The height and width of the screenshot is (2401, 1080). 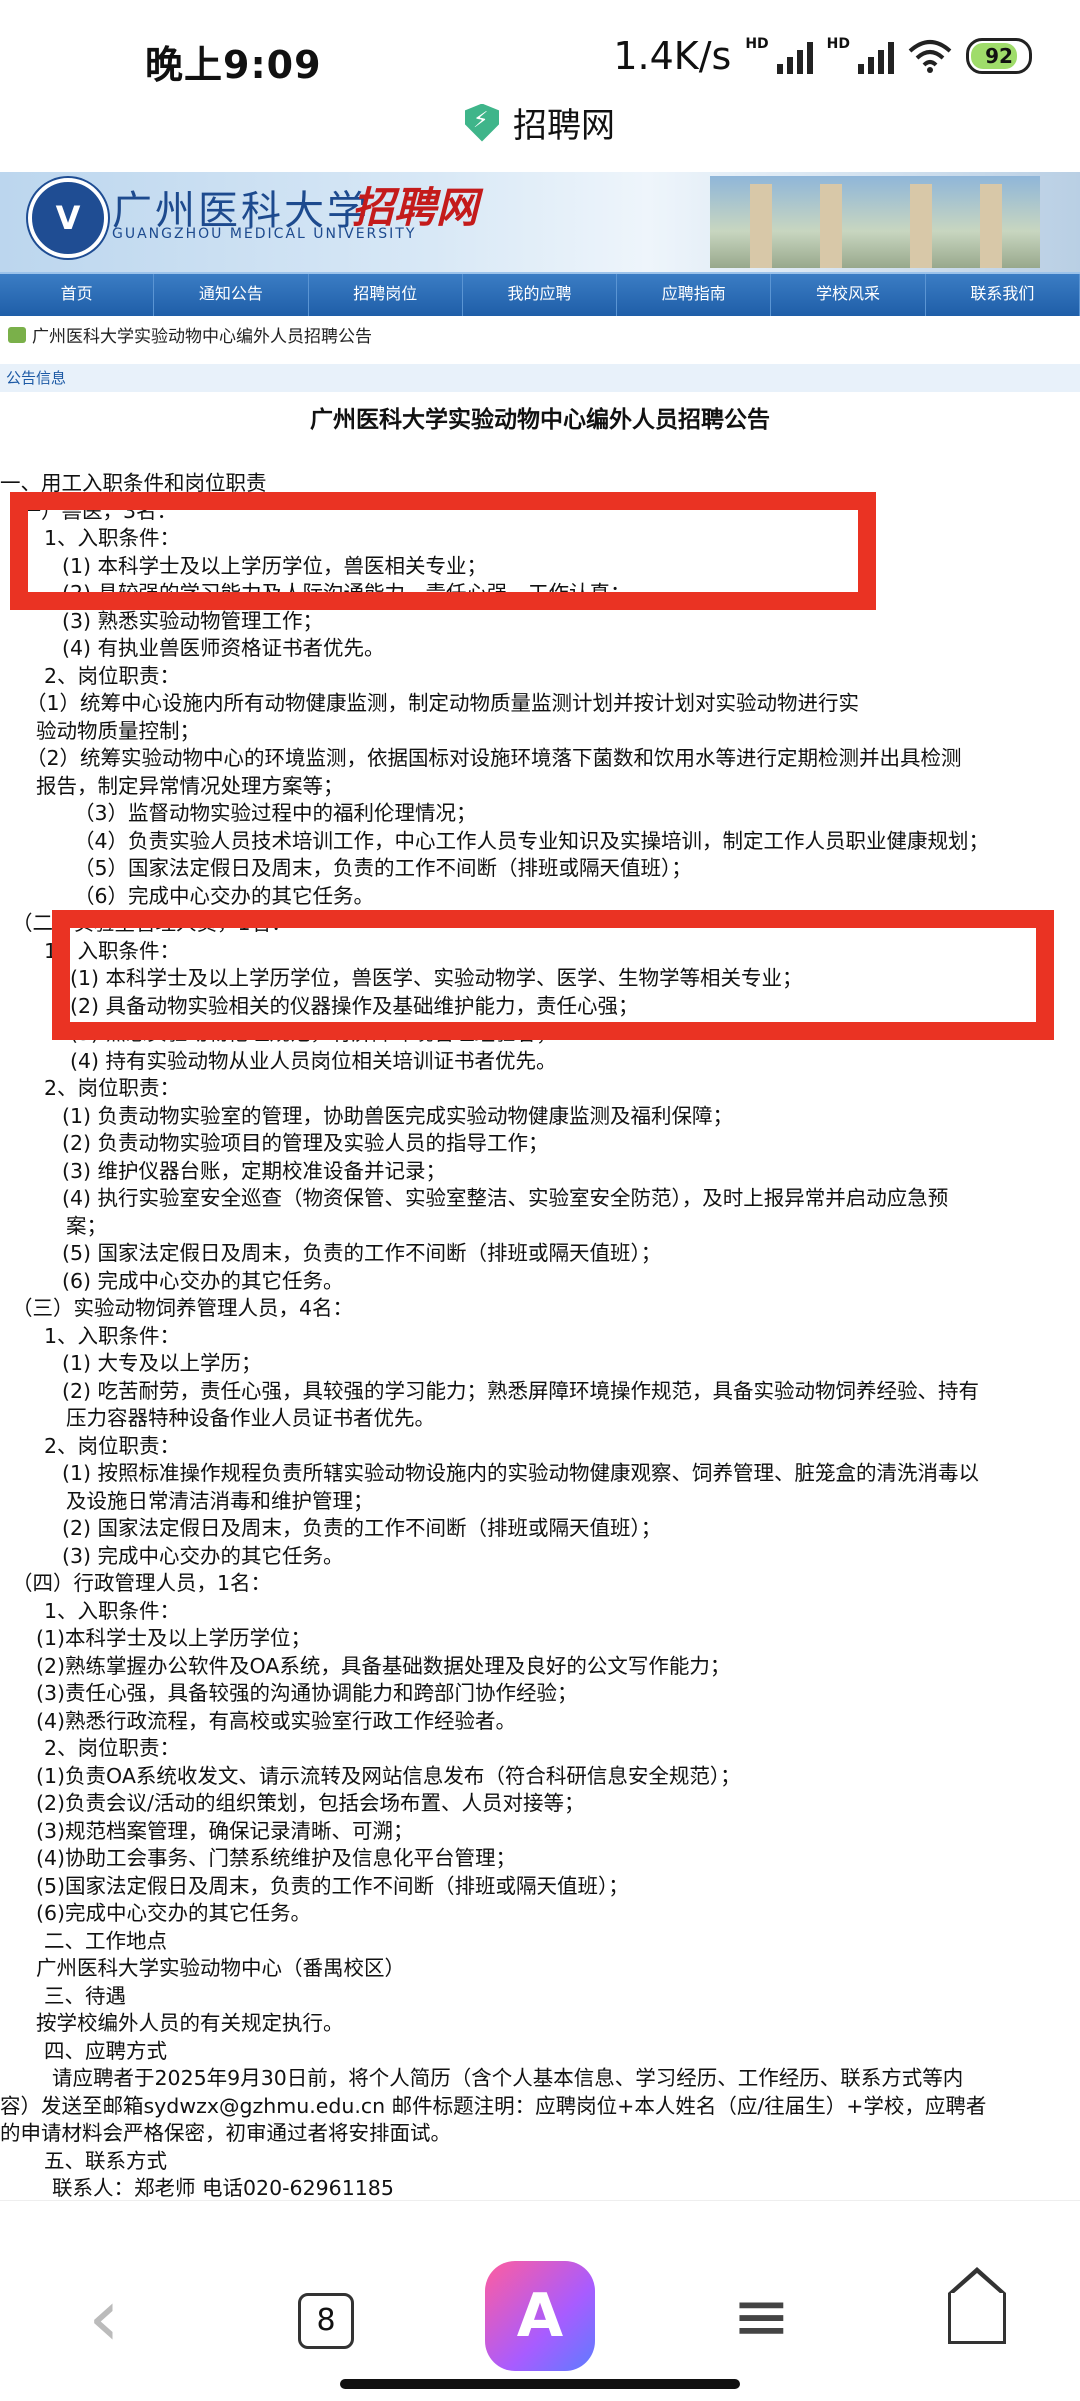 What do you see at coordinates (757, 44) in the screenshot?
I see `hd-badge-1: HD` at bounding box center [757, 44].